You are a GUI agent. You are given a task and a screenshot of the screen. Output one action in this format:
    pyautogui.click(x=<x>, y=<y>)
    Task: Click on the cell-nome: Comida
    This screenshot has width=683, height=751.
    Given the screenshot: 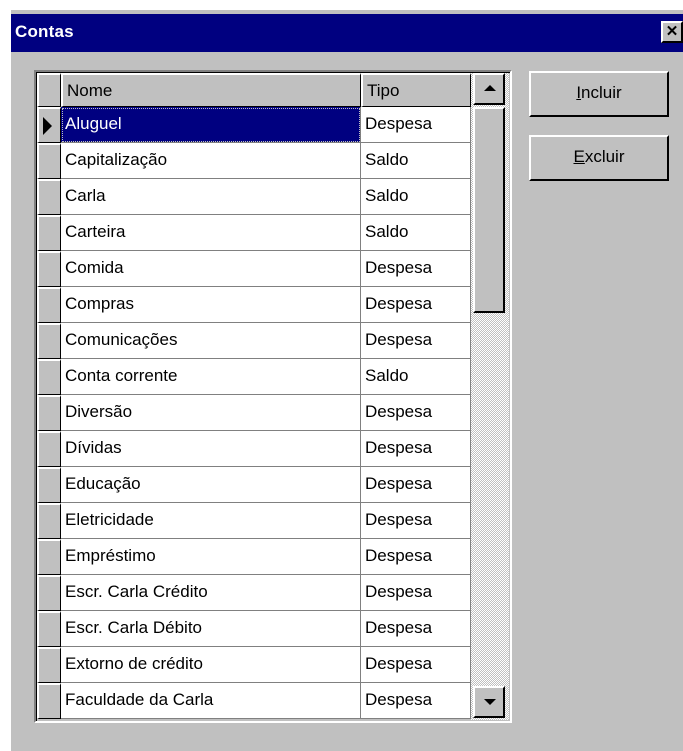 What is the action you would take?
    pyautogui.click(x=211, y=269)
    